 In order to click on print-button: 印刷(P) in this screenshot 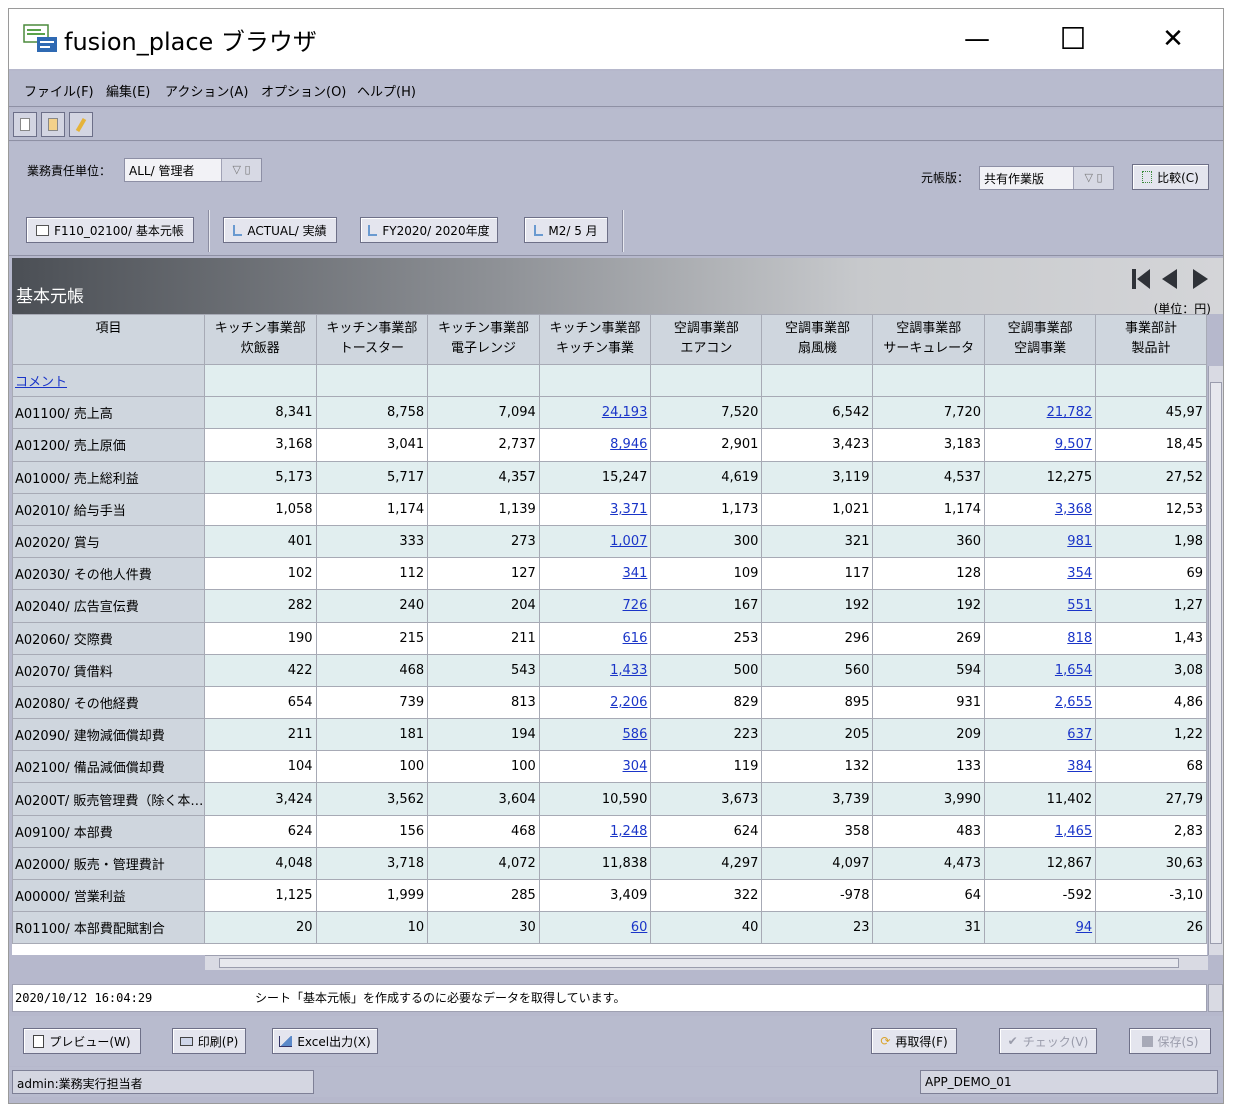, I will do `click(209, 1041)`.